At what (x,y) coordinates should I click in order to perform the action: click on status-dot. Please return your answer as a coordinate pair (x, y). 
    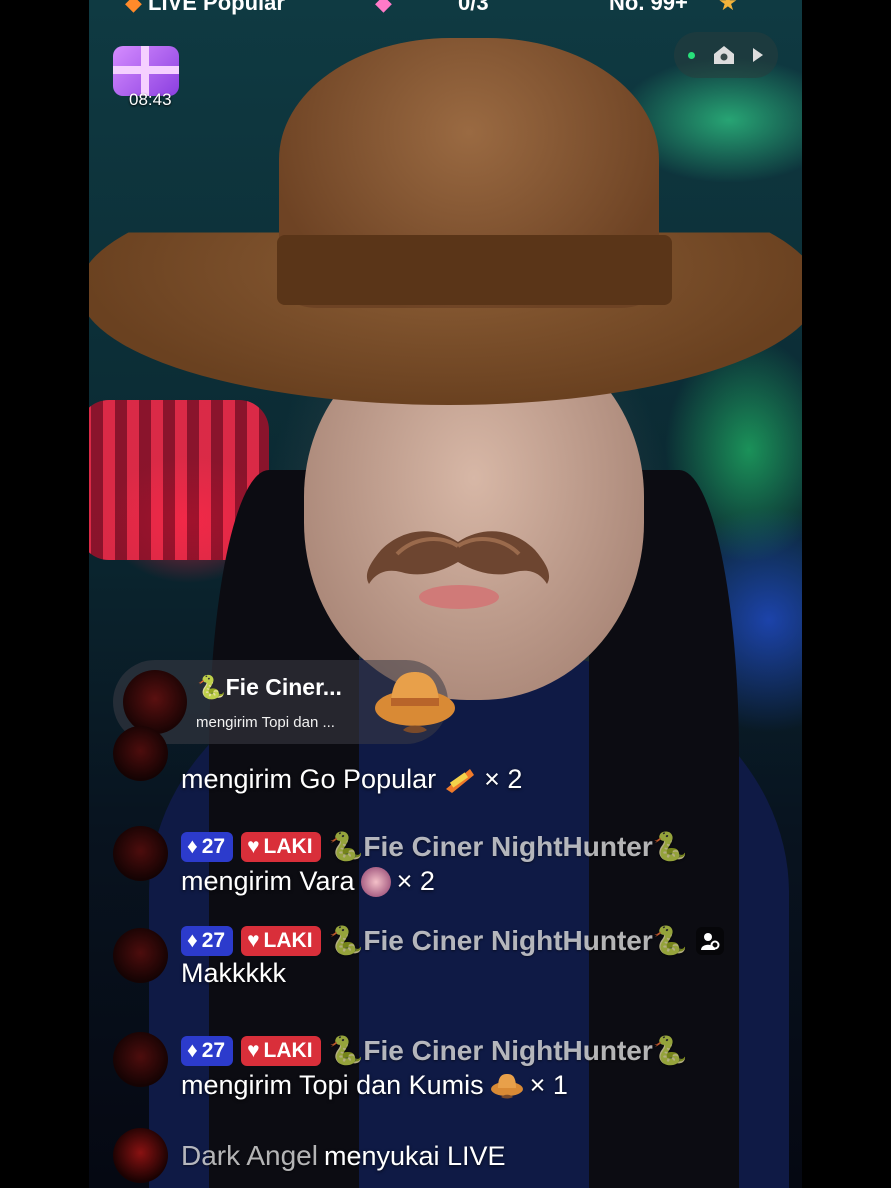
    Looking at the image, I should click on (691, 55).